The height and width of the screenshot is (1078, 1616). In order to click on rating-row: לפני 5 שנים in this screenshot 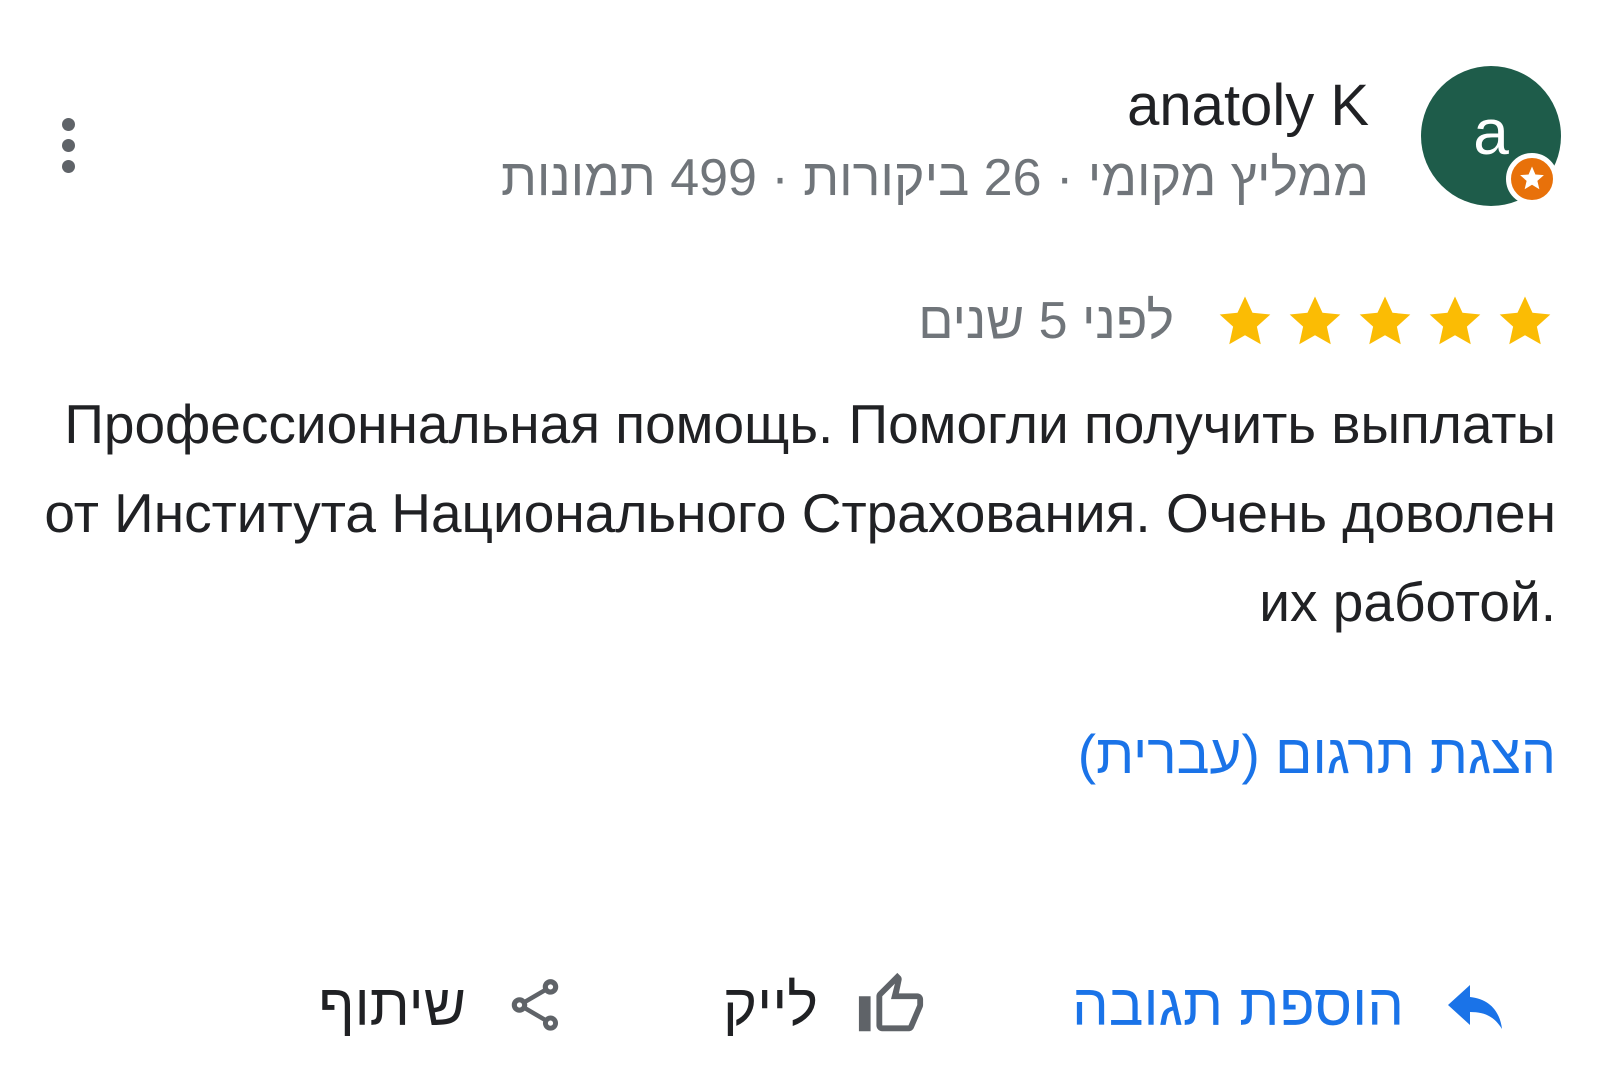, I will do `click(1237, 321)`.